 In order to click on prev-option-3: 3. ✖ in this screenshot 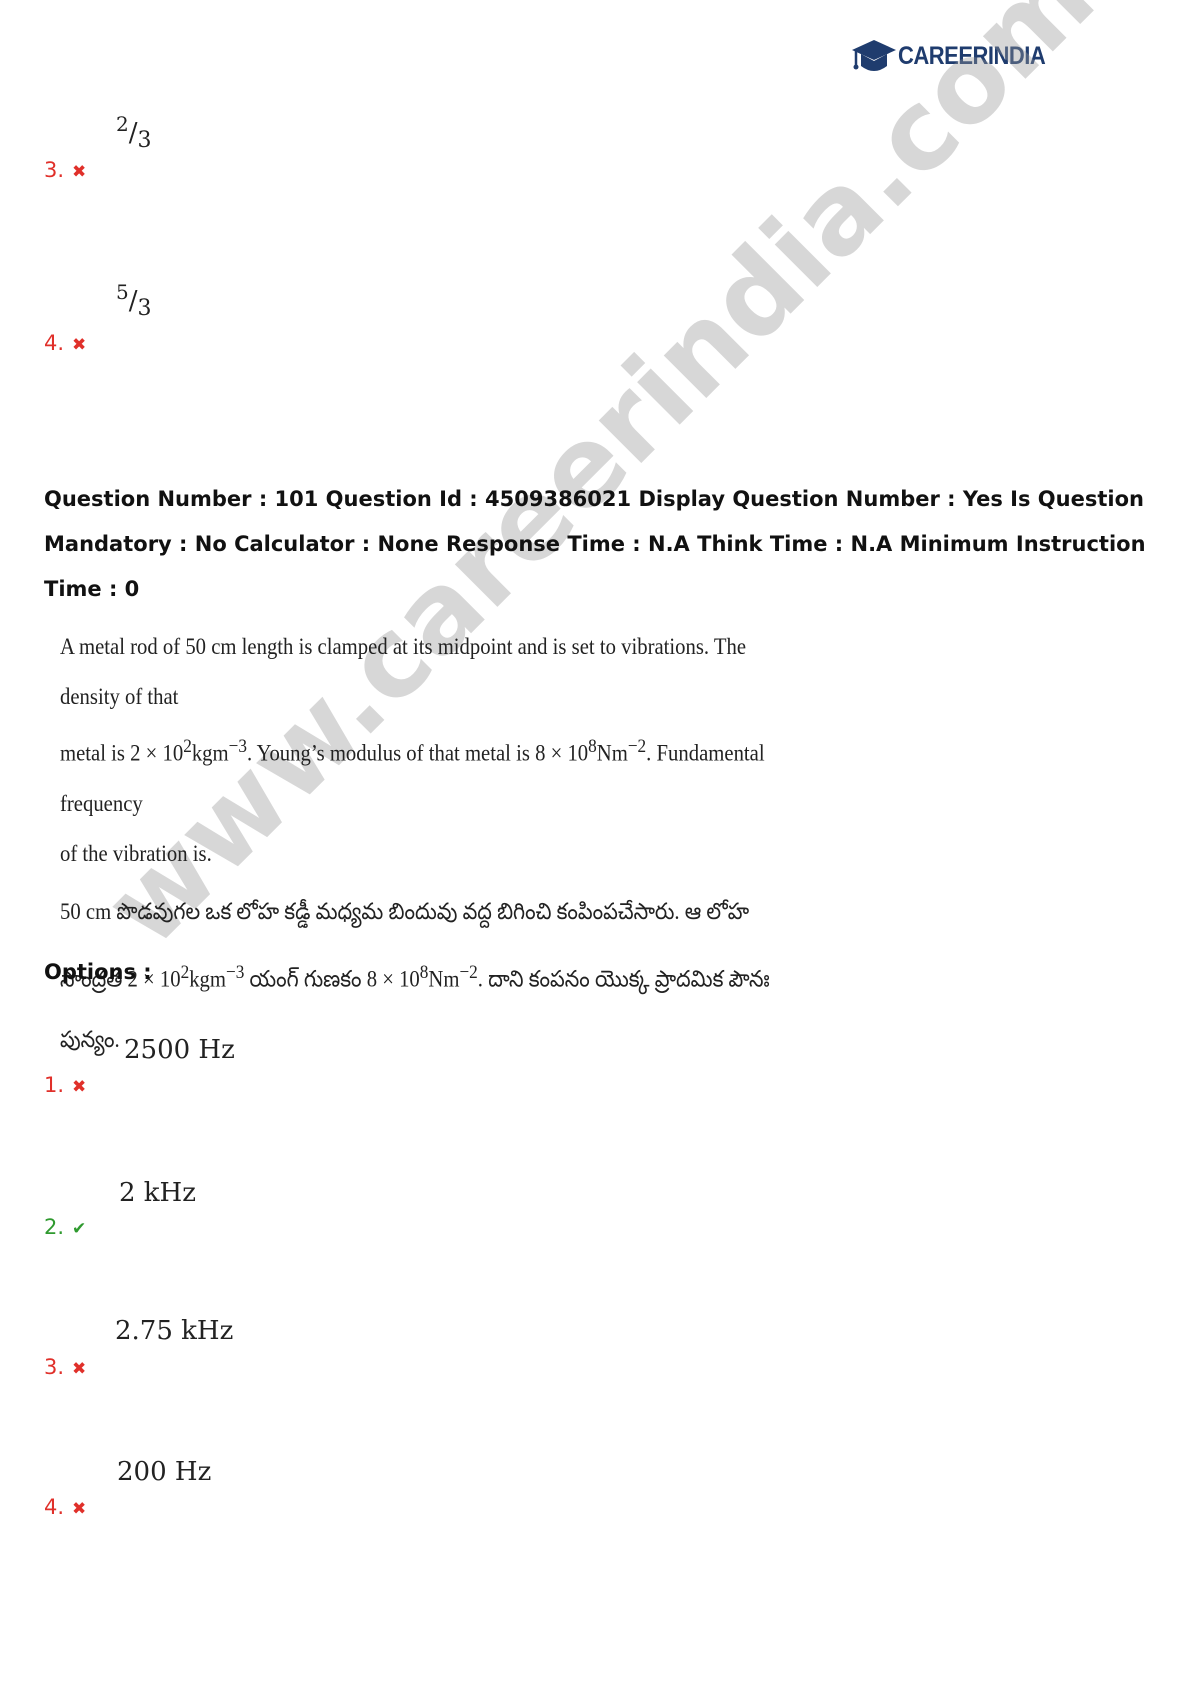, I will do `click(65, 170)`.